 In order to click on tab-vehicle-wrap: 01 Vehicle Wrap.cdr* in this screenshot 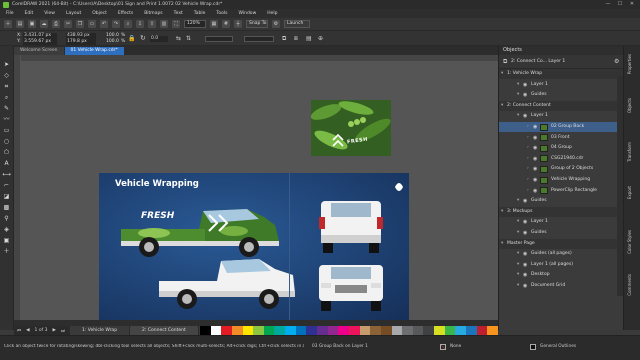, I will do `click(94, 51)`.